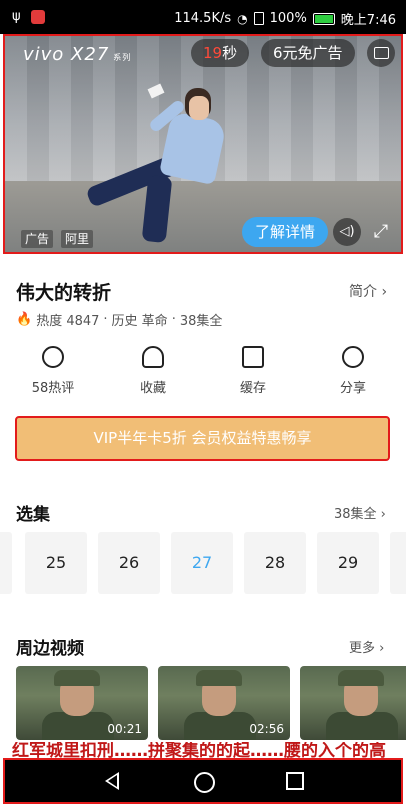  Describe the element at coordinates (323, 18) in the screenshot. I see `battery-icon` at that location.